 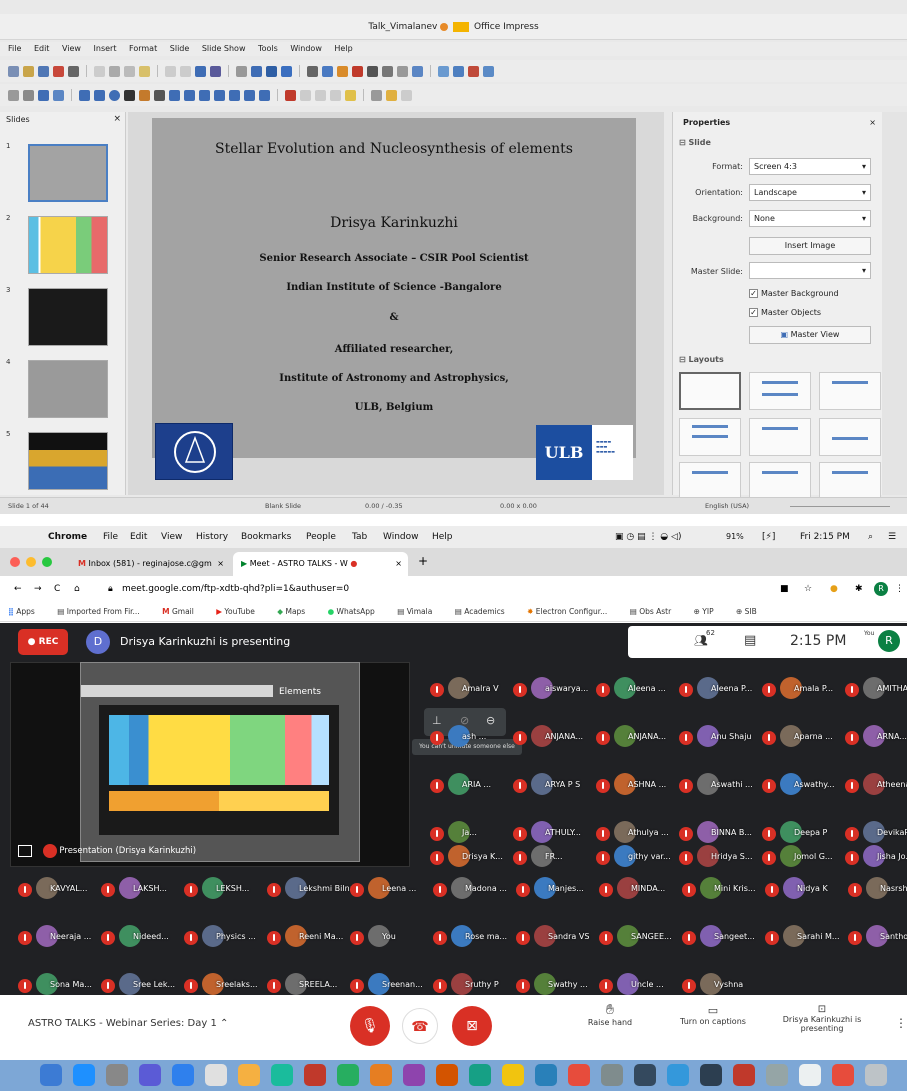 What do you see at coordinates (553, 786) in the screenshot?
I see `participant-tile: ARYA P S` at bounding box center [553, 786].